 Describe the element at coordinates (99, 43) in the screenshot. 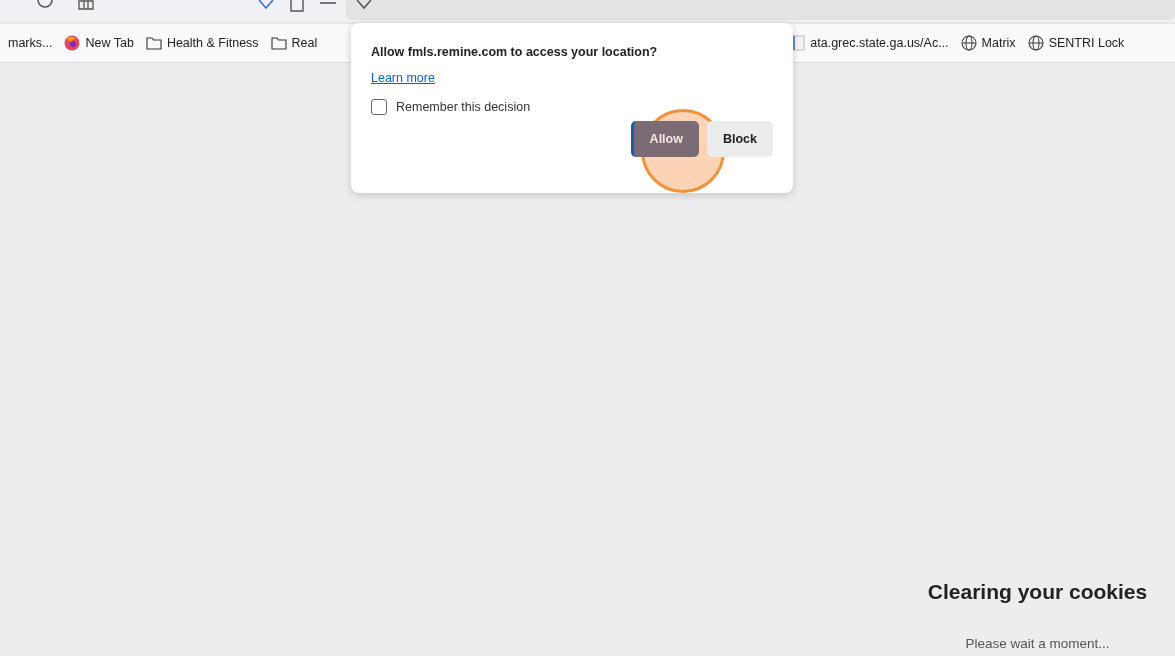

I see `bookmark: New Tab` at that location.